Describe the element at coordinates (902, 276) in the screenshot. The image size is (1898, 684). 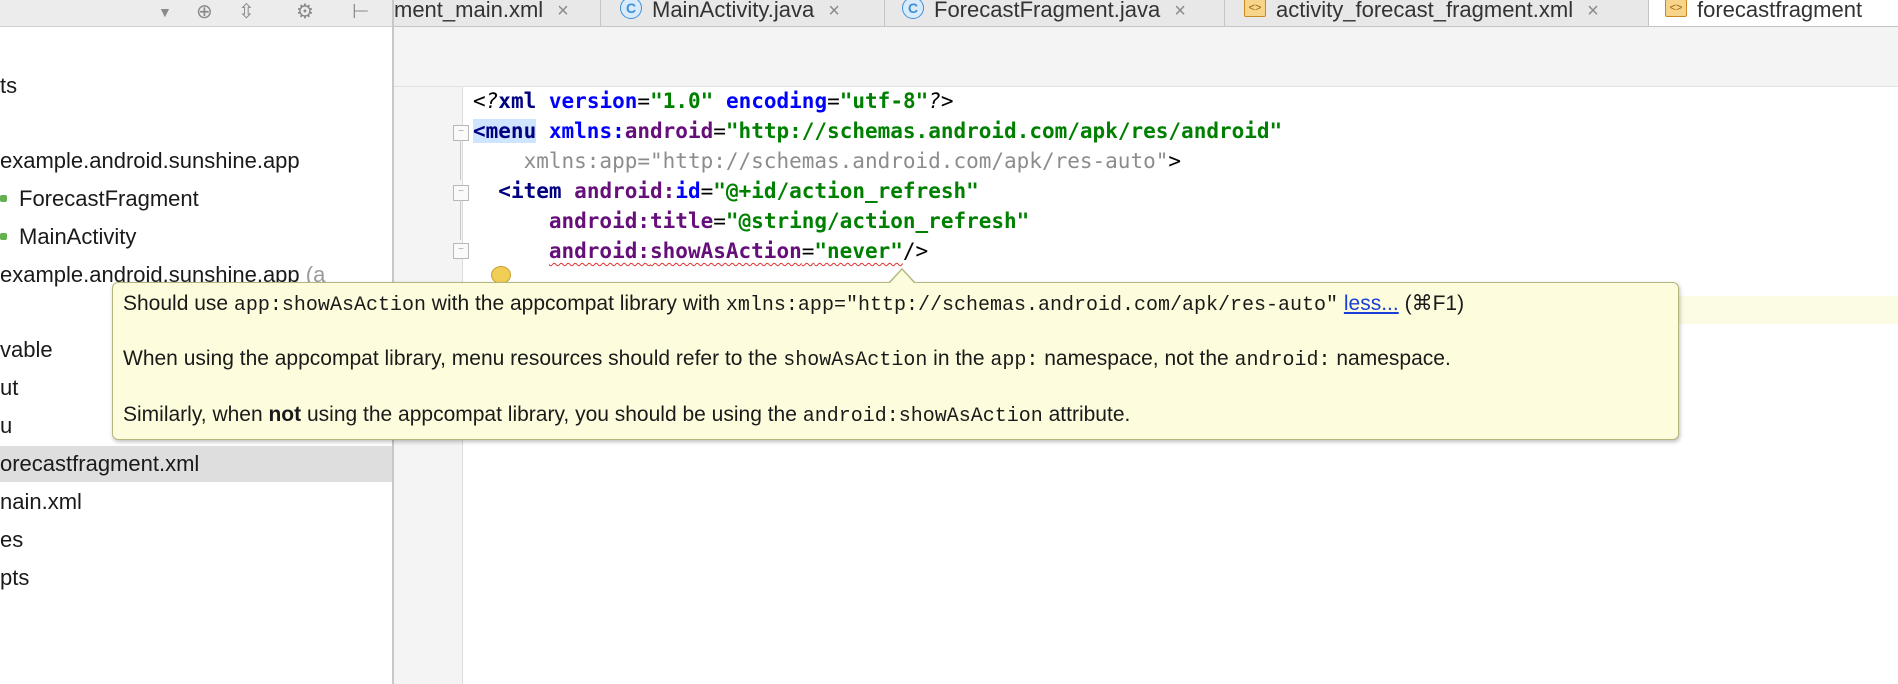
I see `tooltip-pointer-inner` at that location.